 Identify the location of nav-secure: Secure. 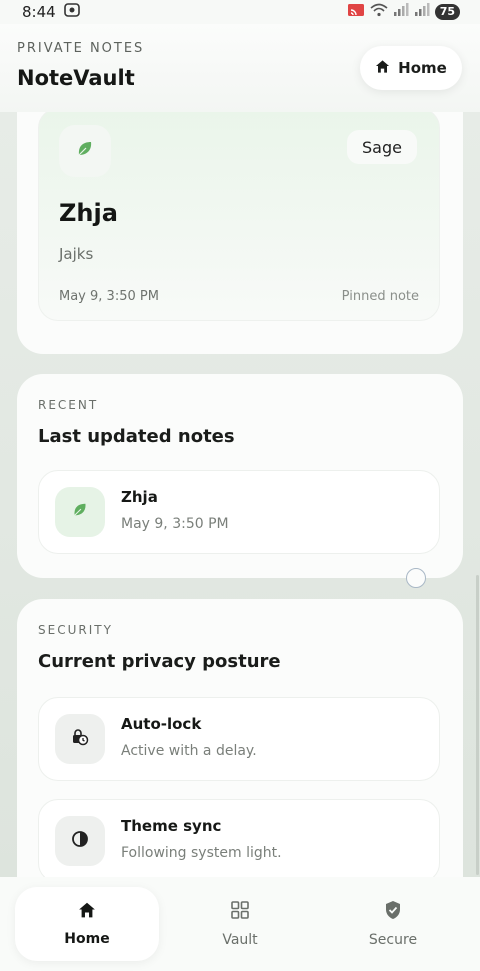
(393, 924).